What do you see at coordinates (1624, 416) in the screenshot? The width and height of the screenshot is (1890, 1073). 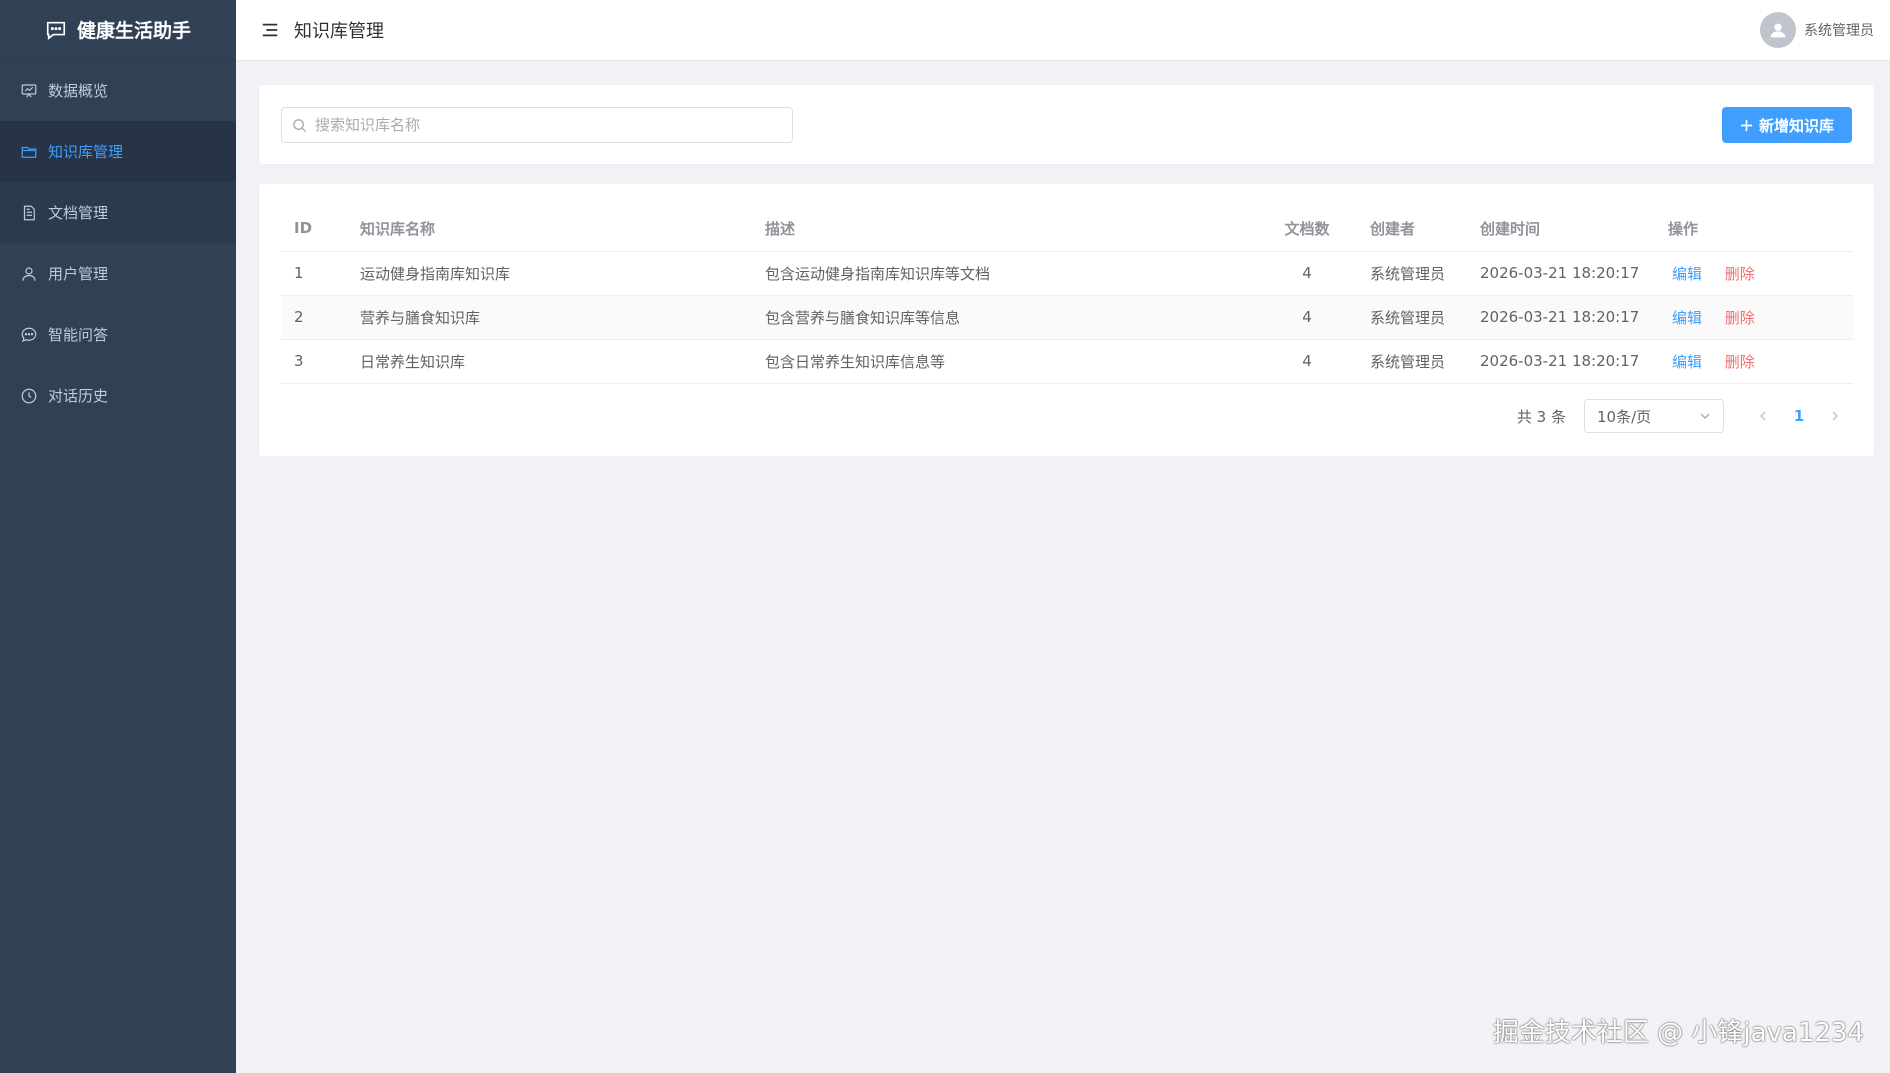 I see `page-size-value: 10条/页` at bounding box center [1624, 416].